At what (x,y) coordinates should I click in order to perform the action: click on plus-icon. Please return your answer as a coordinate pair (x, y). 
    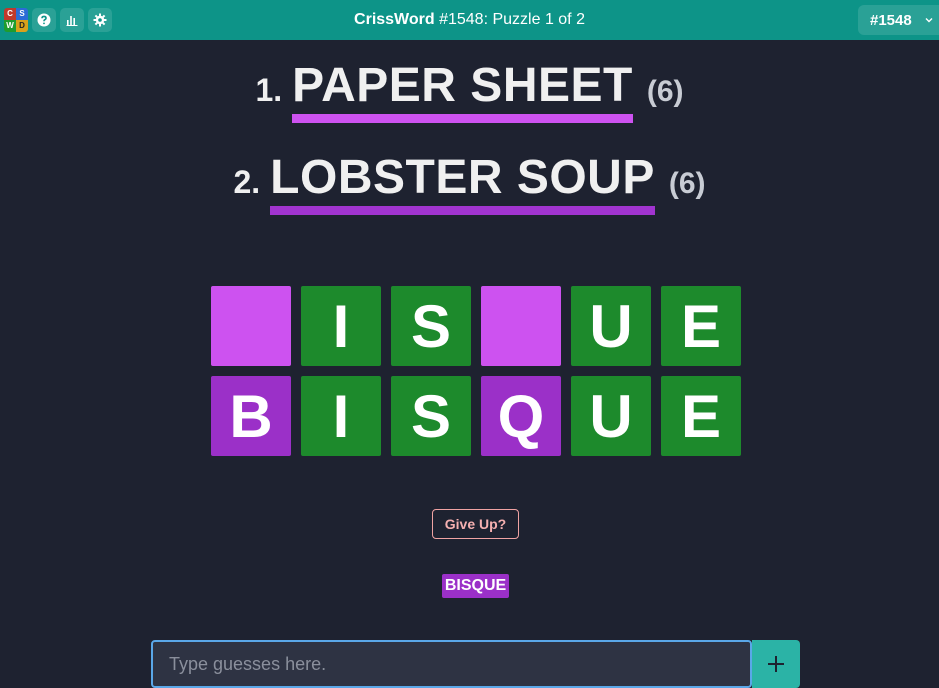
    Looking at the image, I should click on (776, 664).